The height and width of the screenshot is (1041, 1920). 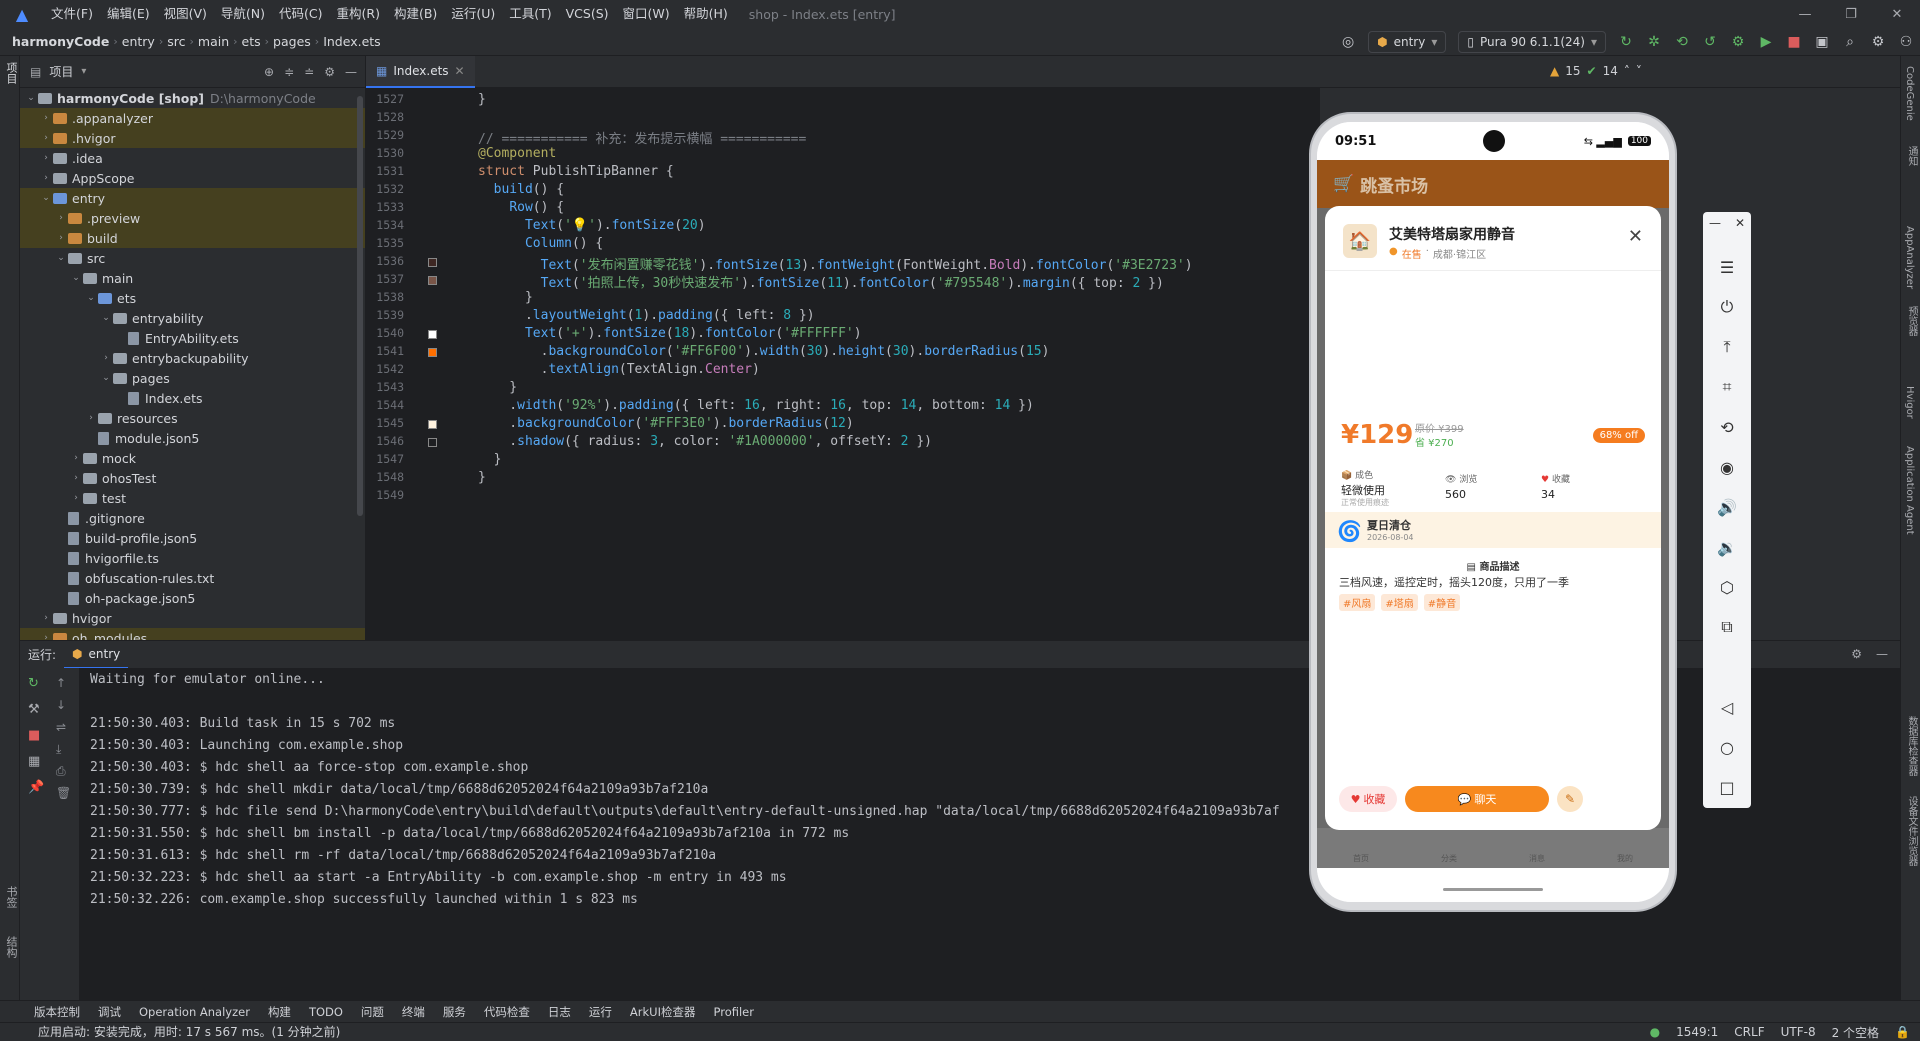 I want to click on file-encoding: UTF-8, so click(x=1798, y=1032).